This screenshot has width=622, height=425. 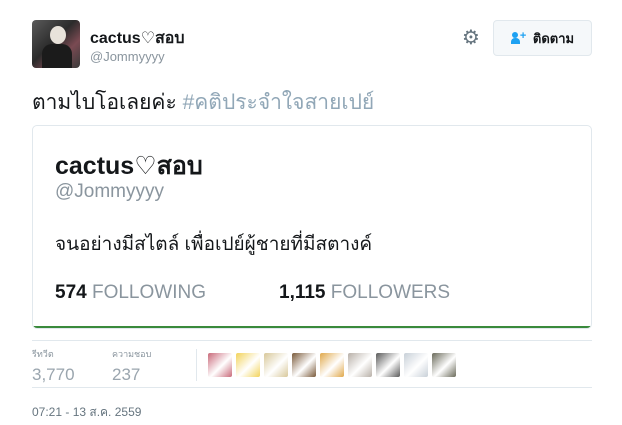 I want to click on followers-count: 1,115, so click(x=302, y=292).